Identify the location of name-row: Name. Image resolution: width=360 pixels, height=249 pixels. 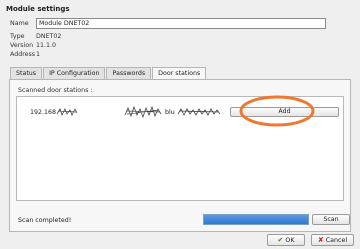
(23, 23).